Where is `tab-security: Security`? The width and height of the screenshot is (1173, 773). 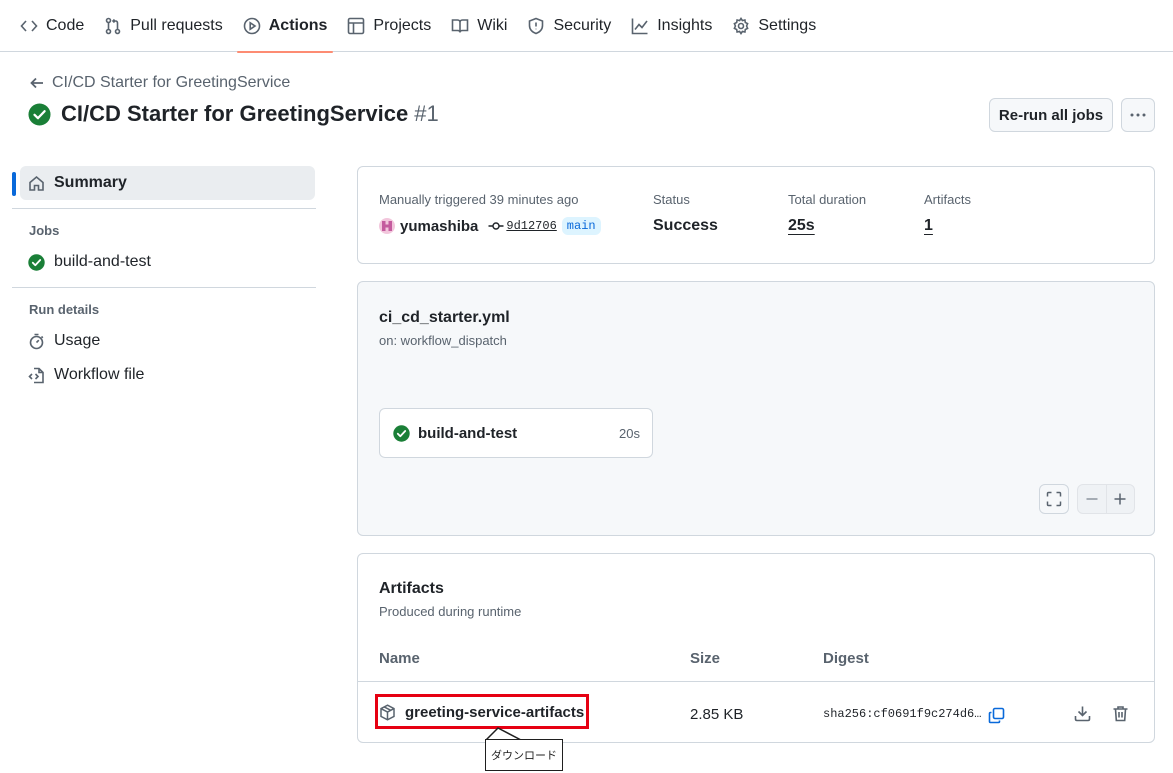 tab-security: Security is located at coordinates (569, 26).